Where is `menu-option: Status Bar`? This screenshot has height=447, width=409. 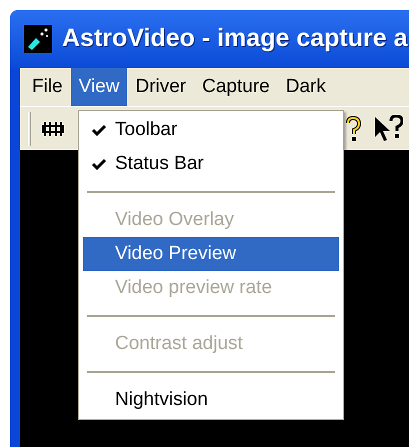
menu-option: Status Bar is located at coordinates (211, 164).